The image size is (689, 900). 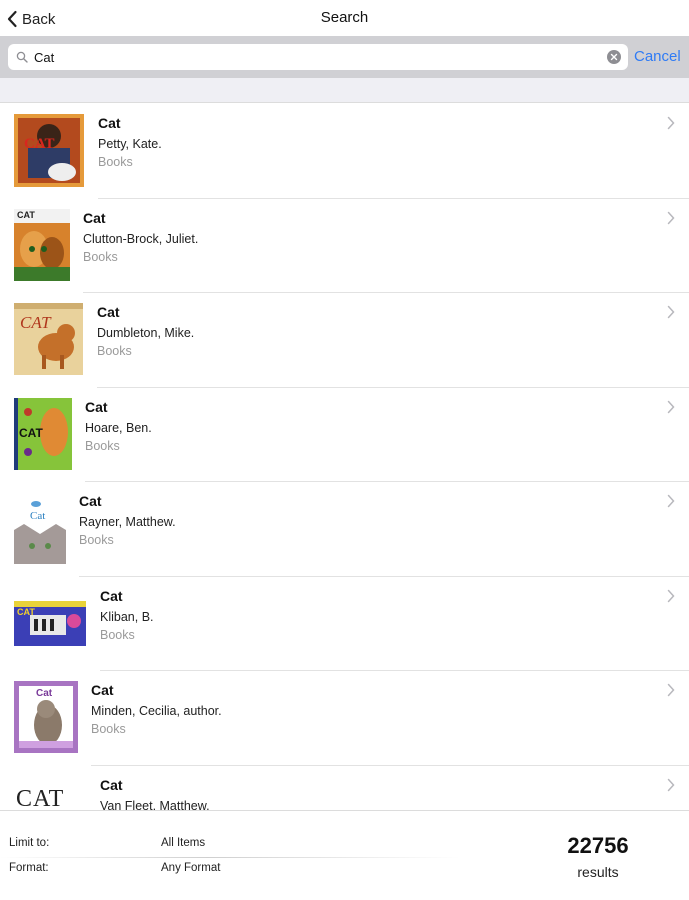 I want to click on list-item: Cat Cat Rayner, Matthew. Books, so click(x=344, y=529).